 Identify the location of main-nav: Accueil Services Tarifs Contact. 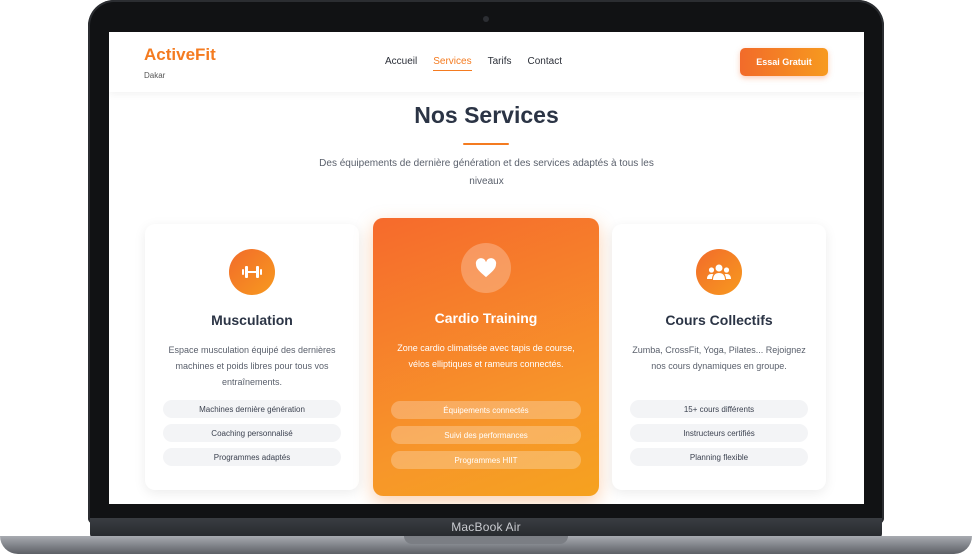
(473, 63).